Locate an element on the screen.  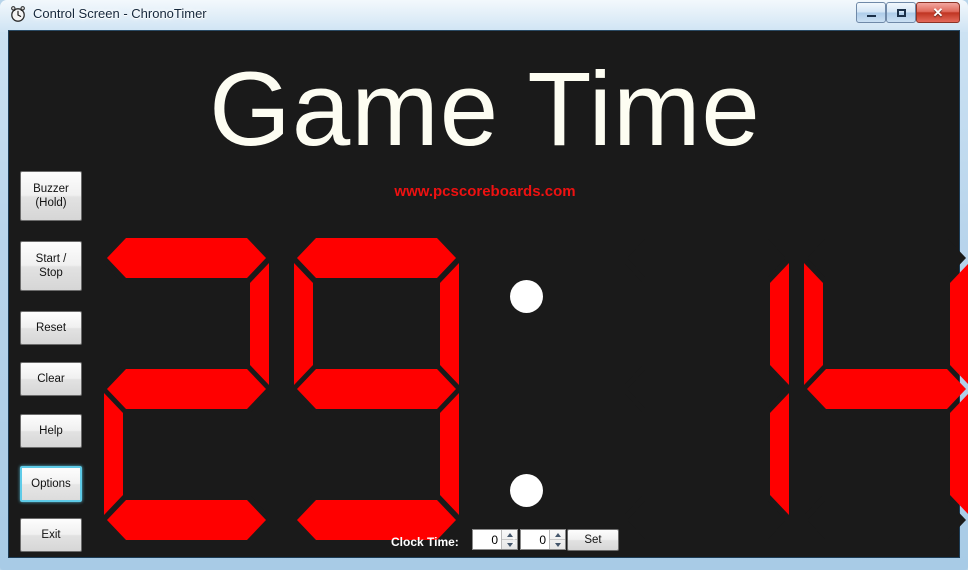
buzzer-button: Buzzer (Hold) is located at coordinates (51, 196).